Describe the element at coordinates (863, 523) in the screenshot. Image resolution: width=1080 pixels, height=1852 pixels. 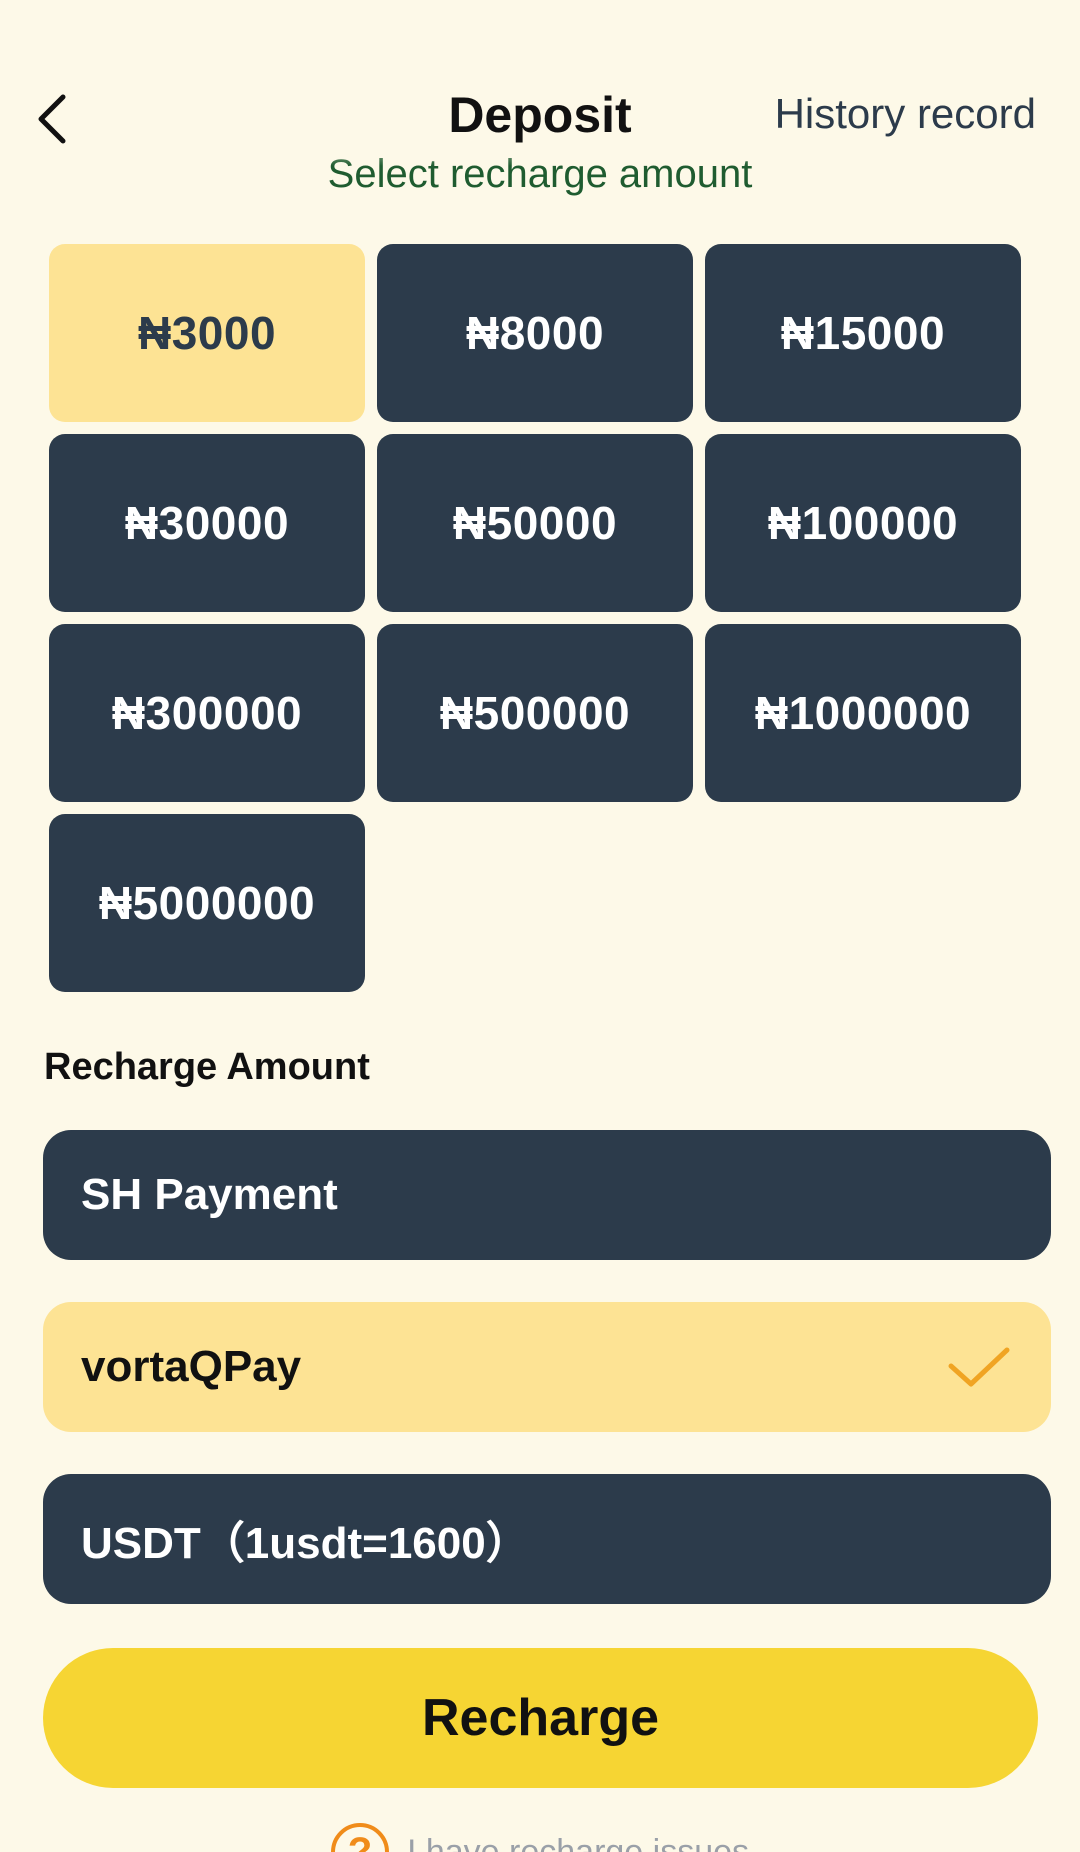
I see `amount-option-100000: ₦100000` at that location.